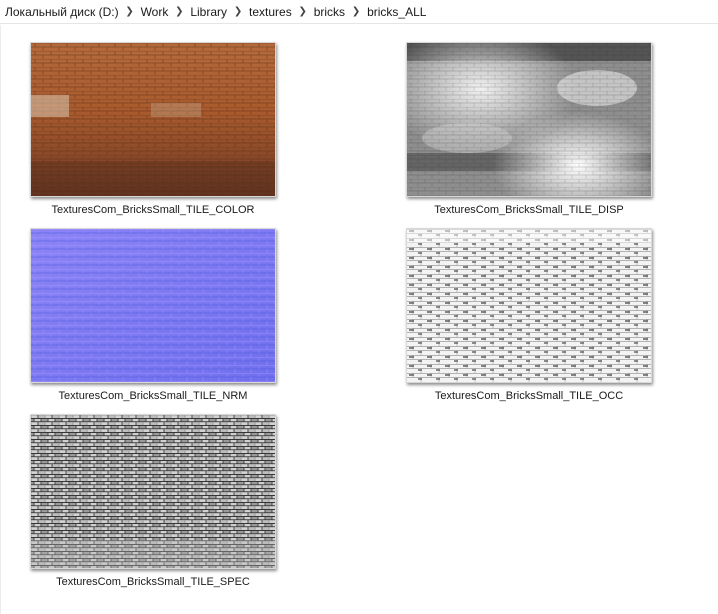 The width and height of the screenshot is (718, 614). What do you see at coordinates (153, 305) in the screenshot?
I see `normal-map-thumbnail` at bounding box center [153, 305].